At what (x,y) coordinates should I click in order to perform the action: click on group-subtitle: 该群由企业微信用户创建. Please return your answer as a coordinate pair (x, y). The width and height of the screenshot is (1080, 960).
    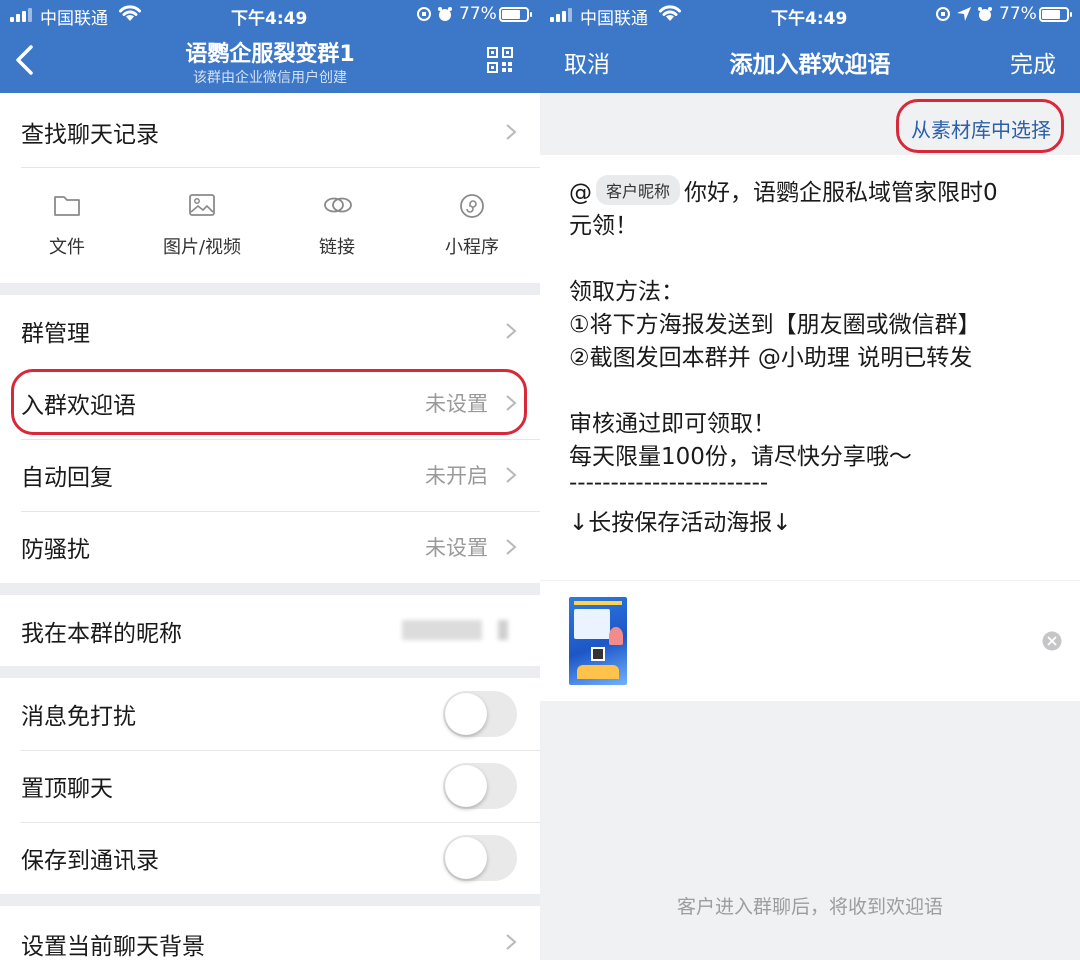
    Looking at the image, I should click on (270, 78).